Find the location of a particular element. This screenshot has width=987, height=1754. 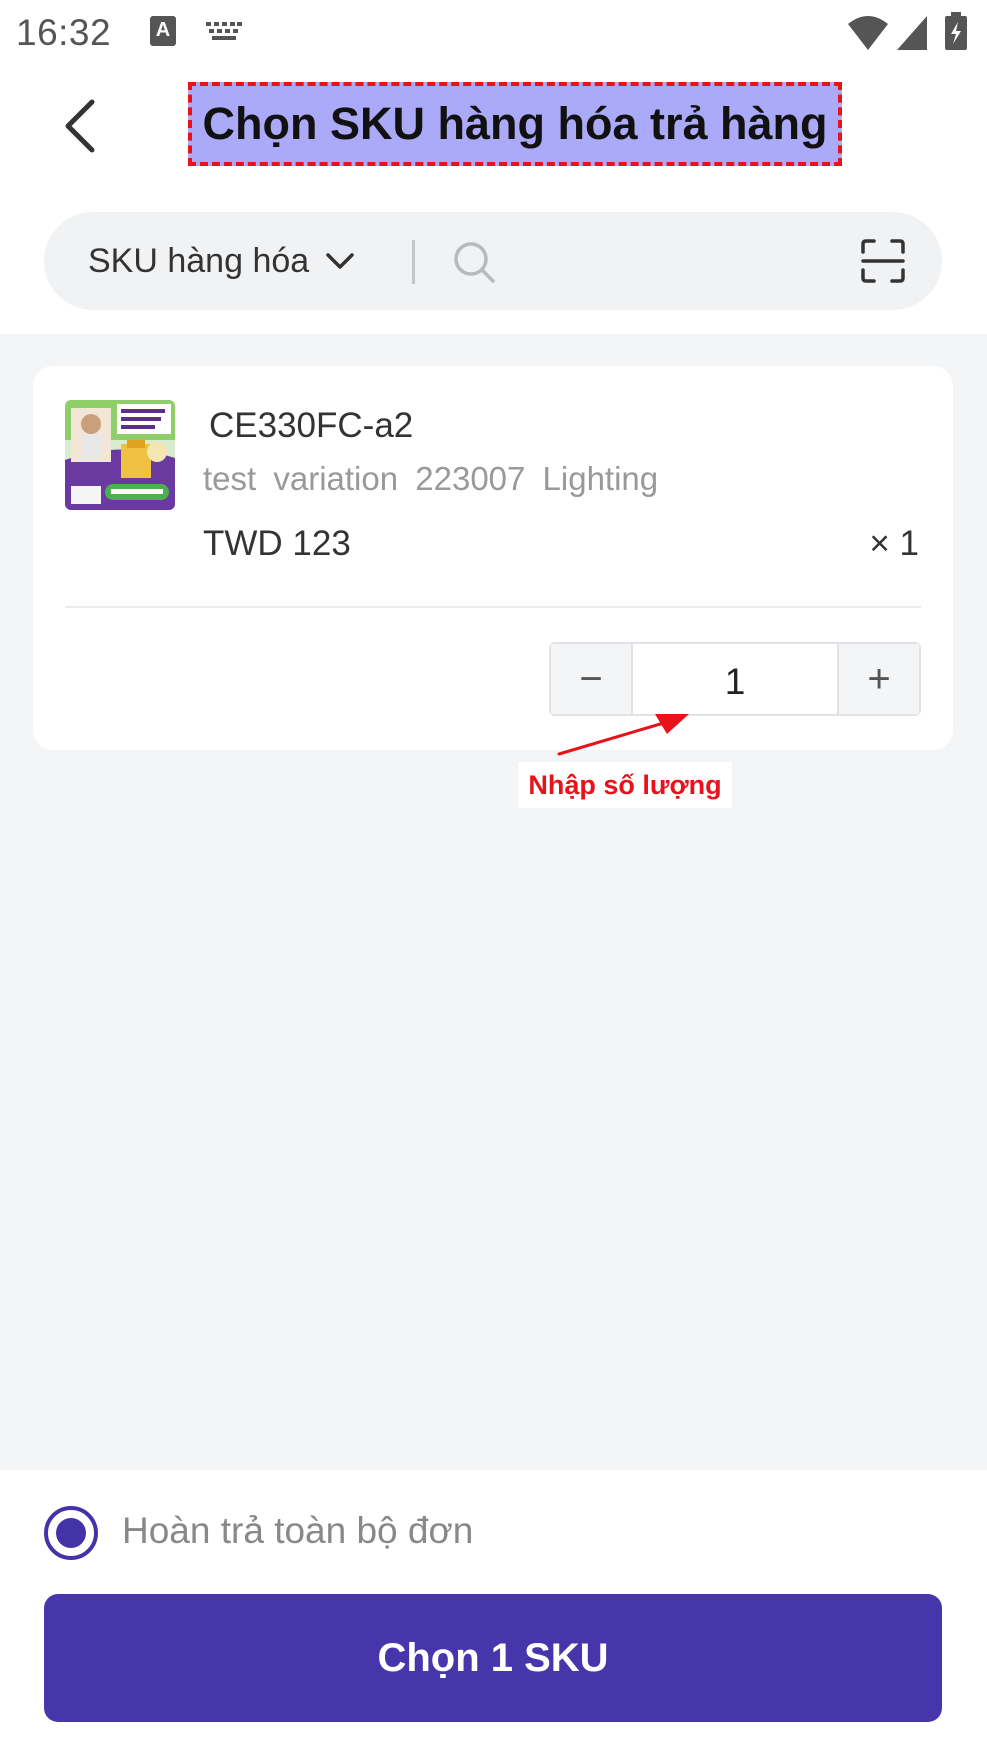

sku-code: CE330FC-a2 is located at coordinates (311, 425).